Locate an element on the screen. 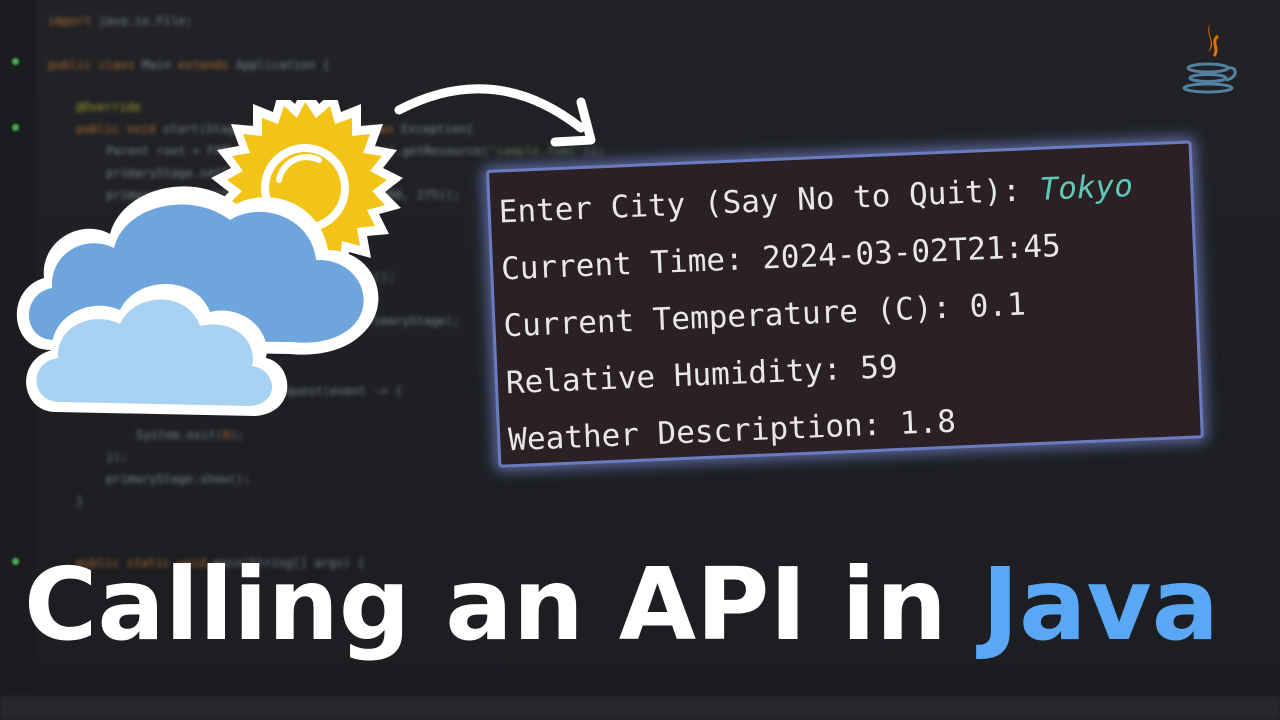  code-line: public class Main extends Application { is located at coordinates (189, 65).